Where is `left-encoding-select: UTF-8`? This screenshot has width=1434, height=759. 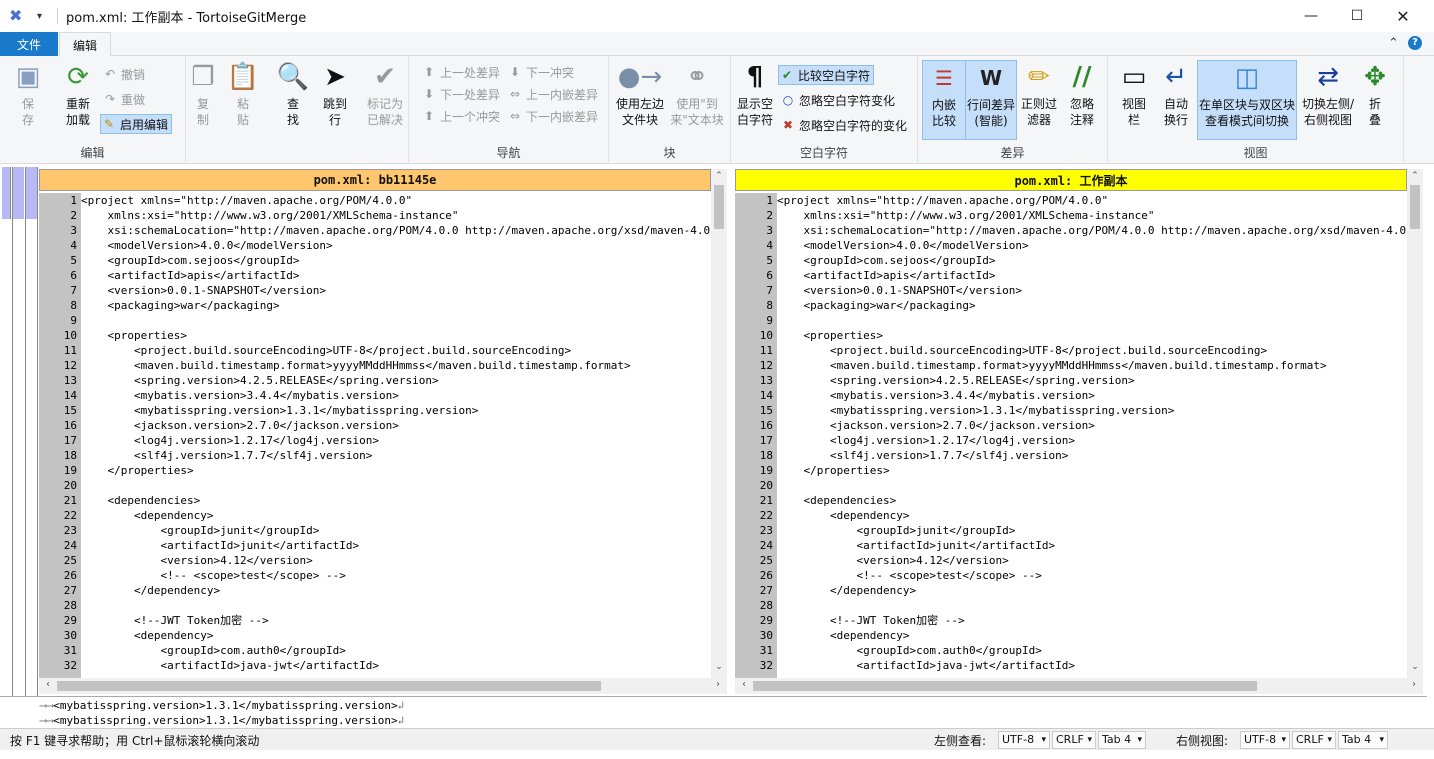 left-encoding-select: UTF-8 is located at coordinates (1024, 740).